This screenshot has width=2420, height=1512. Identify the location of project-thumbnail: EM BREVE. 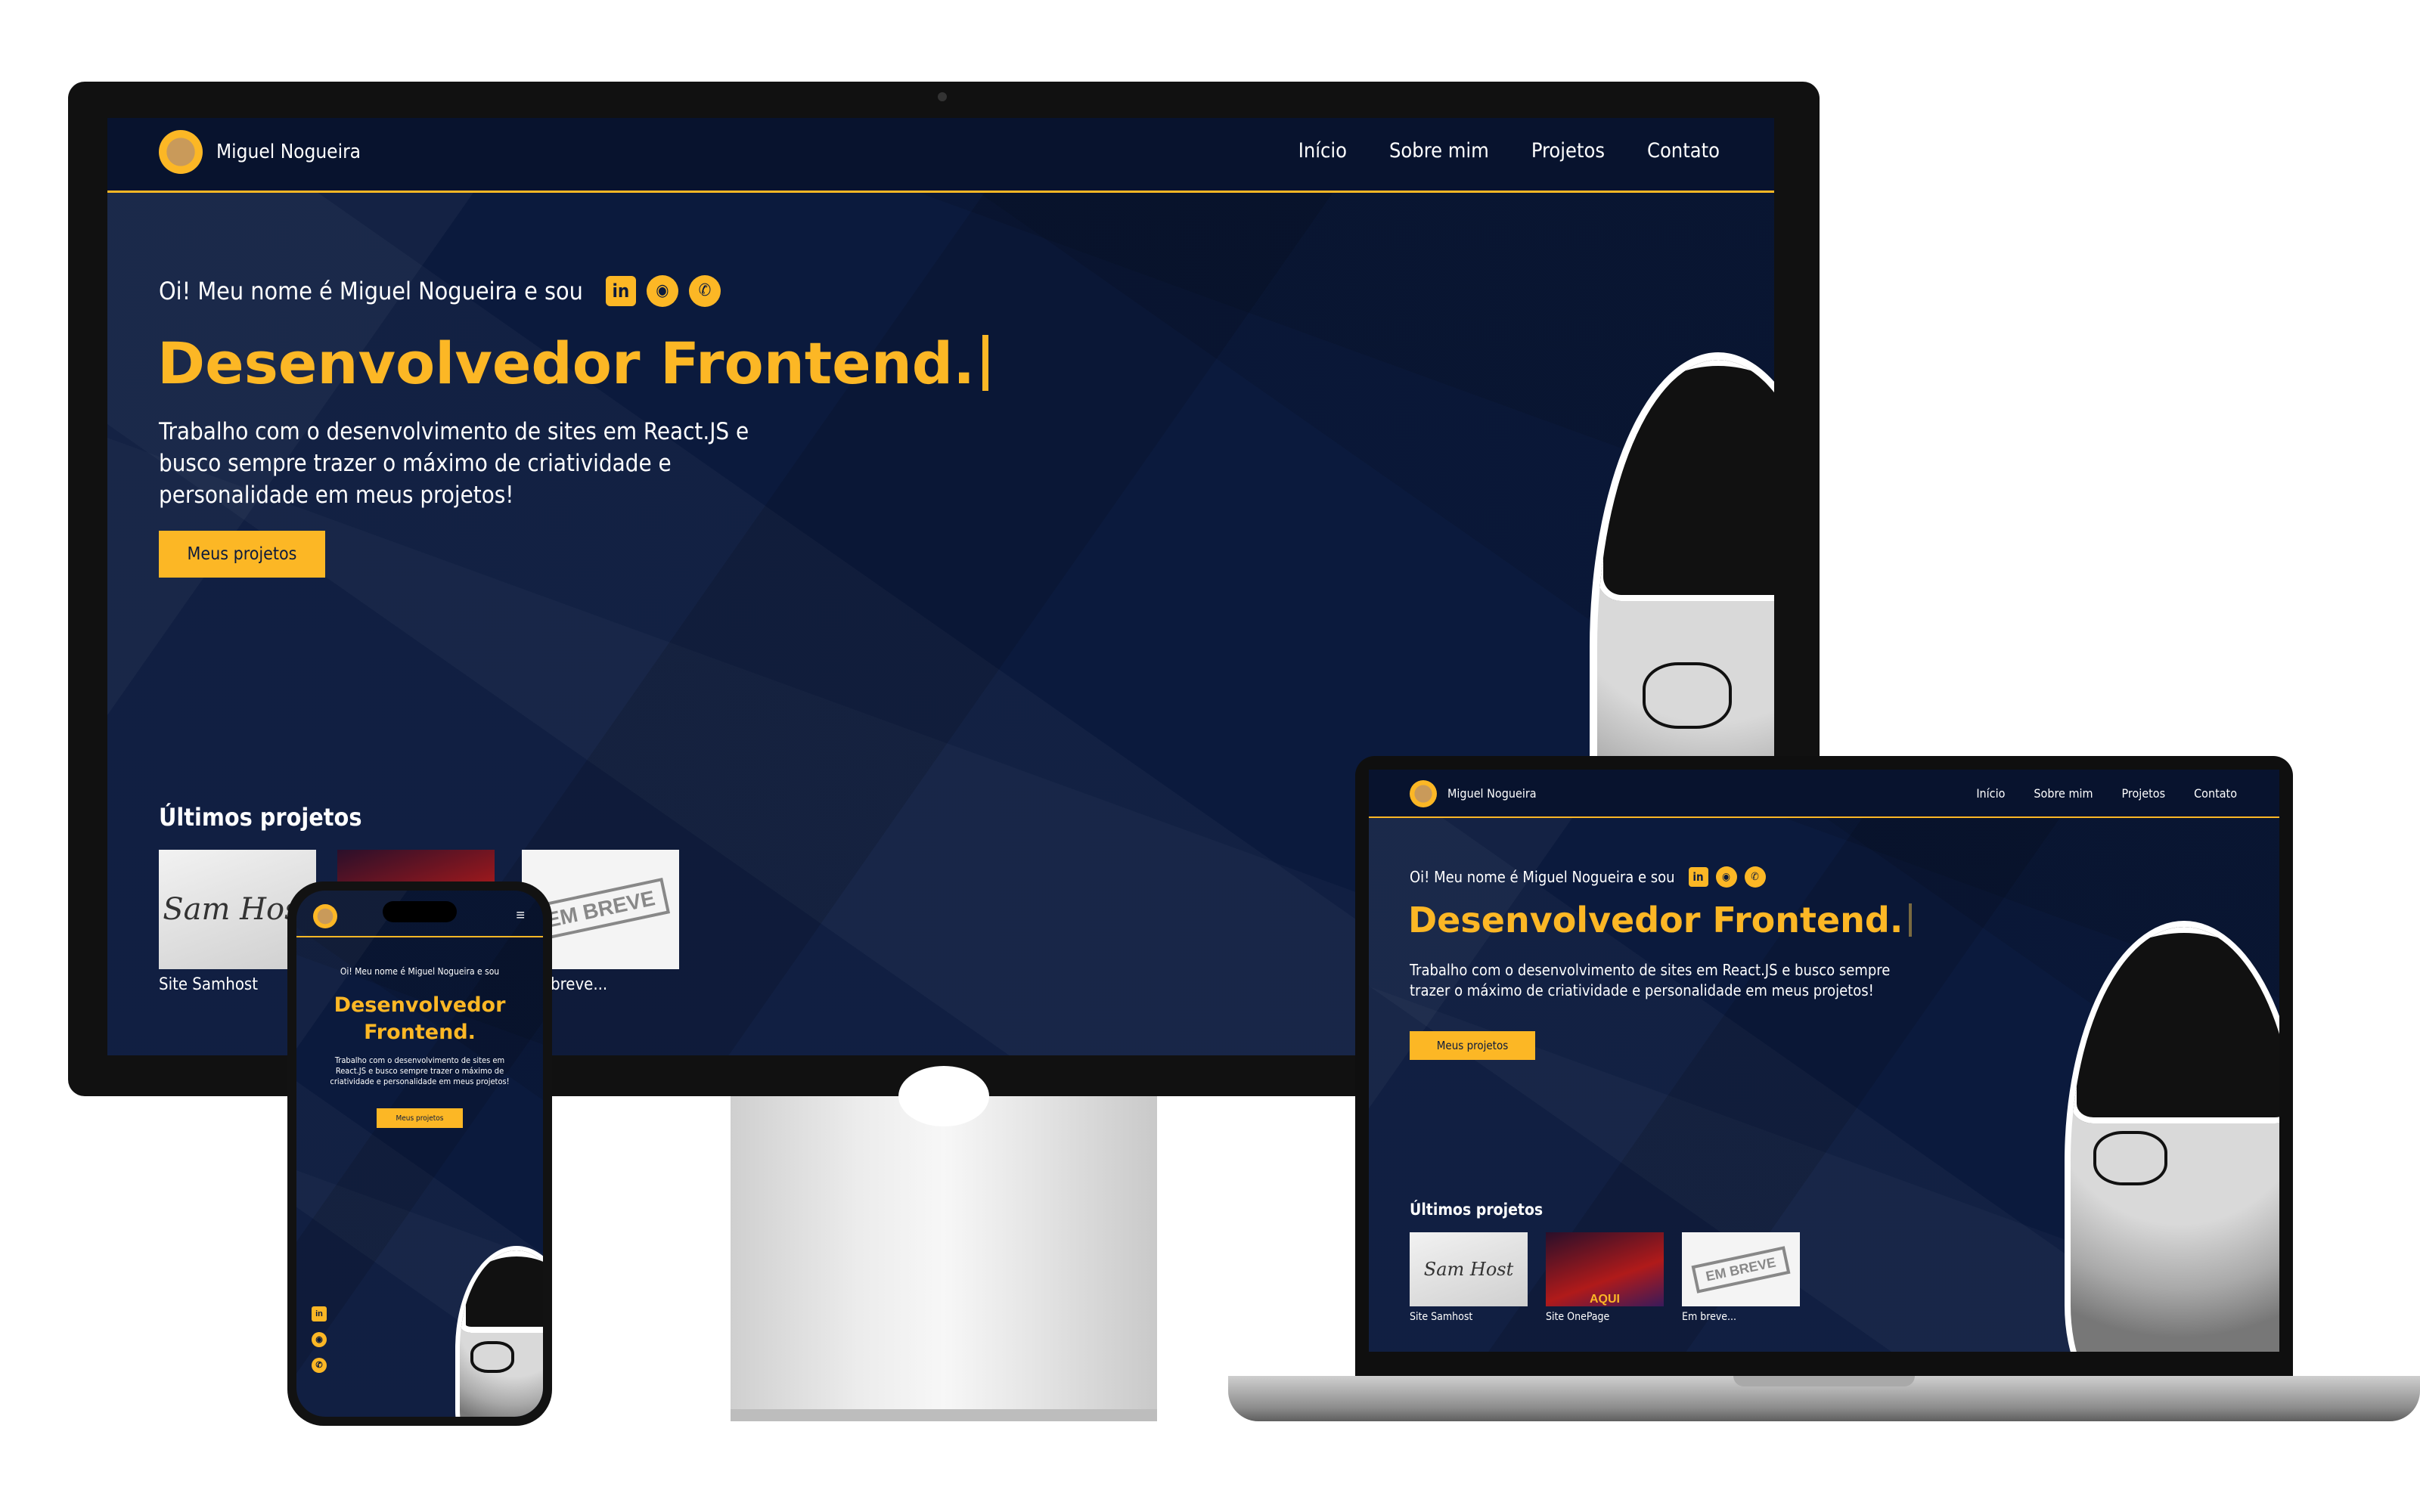
(1741, 1269).